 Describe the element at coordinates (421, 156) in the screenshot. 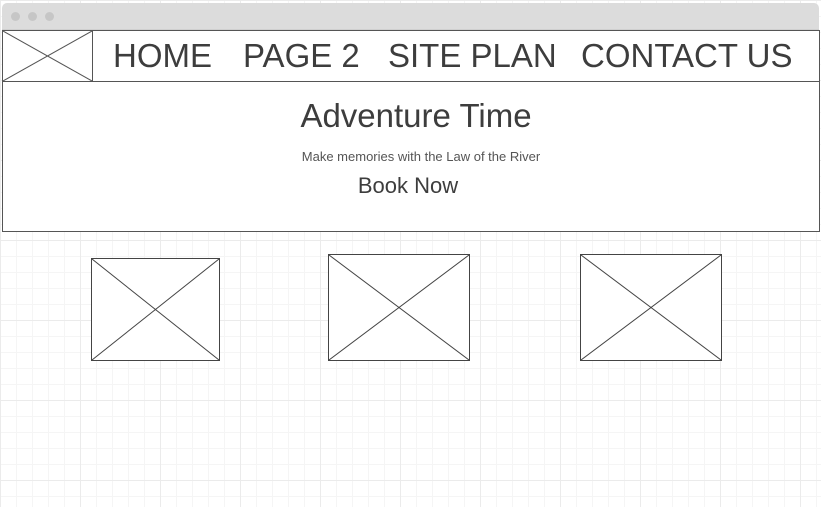

I see `hero-subtitle: Make memories with the Law of the River` at that location.